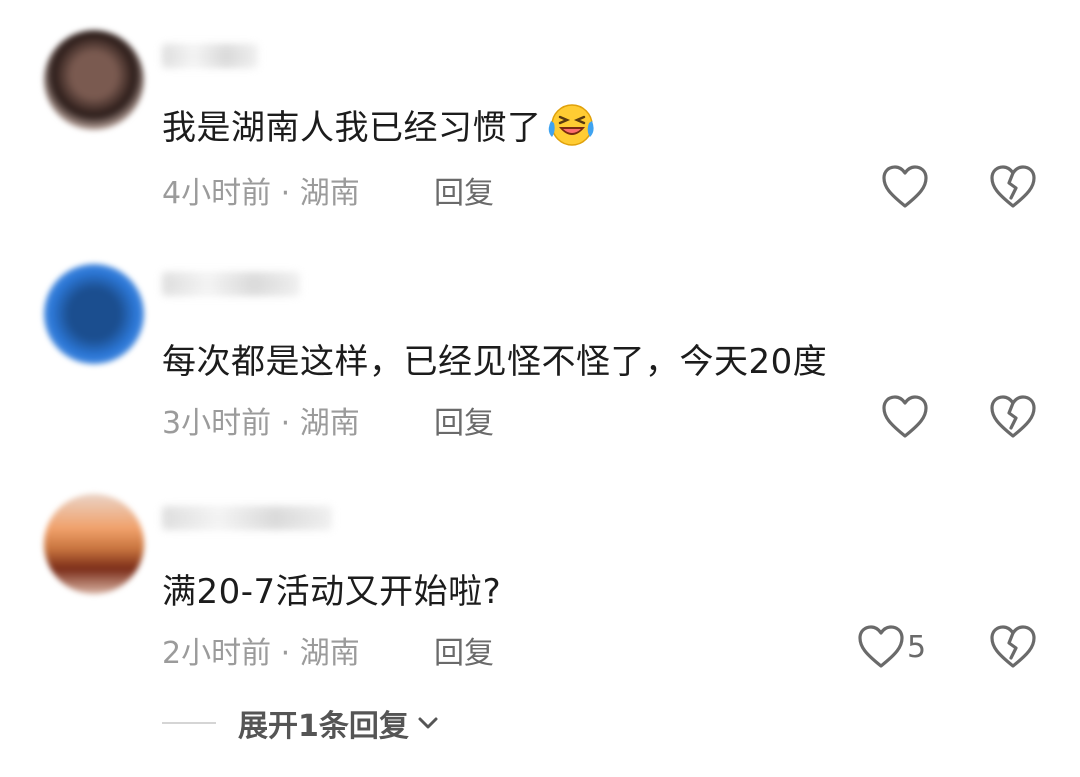 This screenshot has width=1080, height=777. I want to click on comment-text: 我是湖南人我已经习惯了, so click(379, 124).